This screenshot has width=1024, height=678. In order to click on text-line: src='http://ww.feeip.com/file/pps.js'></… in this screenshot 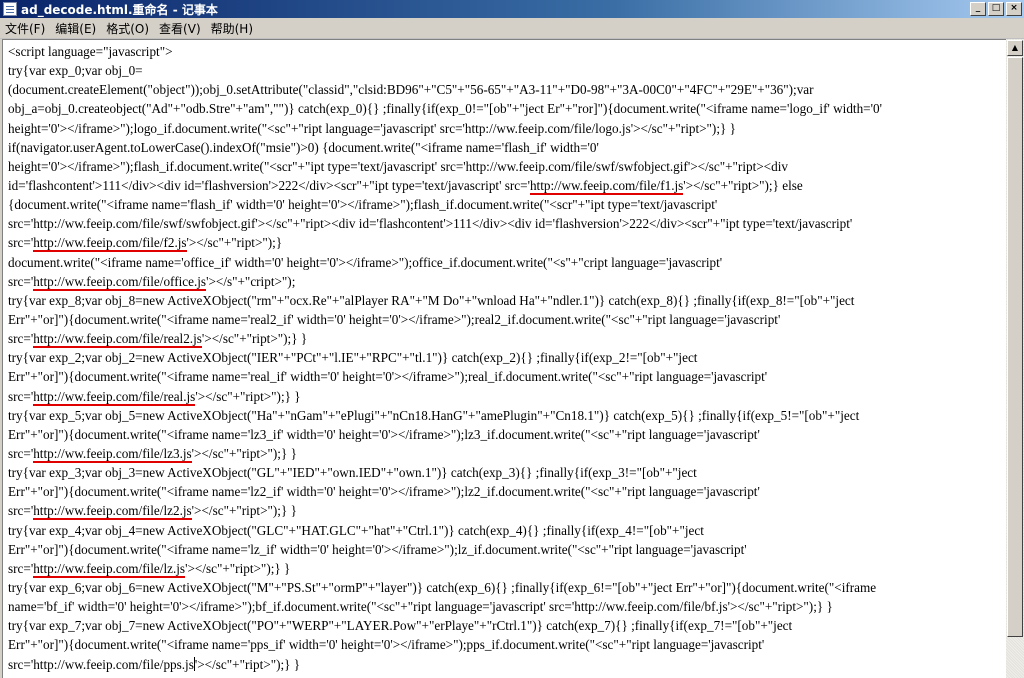, I will do `click(506, 664)`.